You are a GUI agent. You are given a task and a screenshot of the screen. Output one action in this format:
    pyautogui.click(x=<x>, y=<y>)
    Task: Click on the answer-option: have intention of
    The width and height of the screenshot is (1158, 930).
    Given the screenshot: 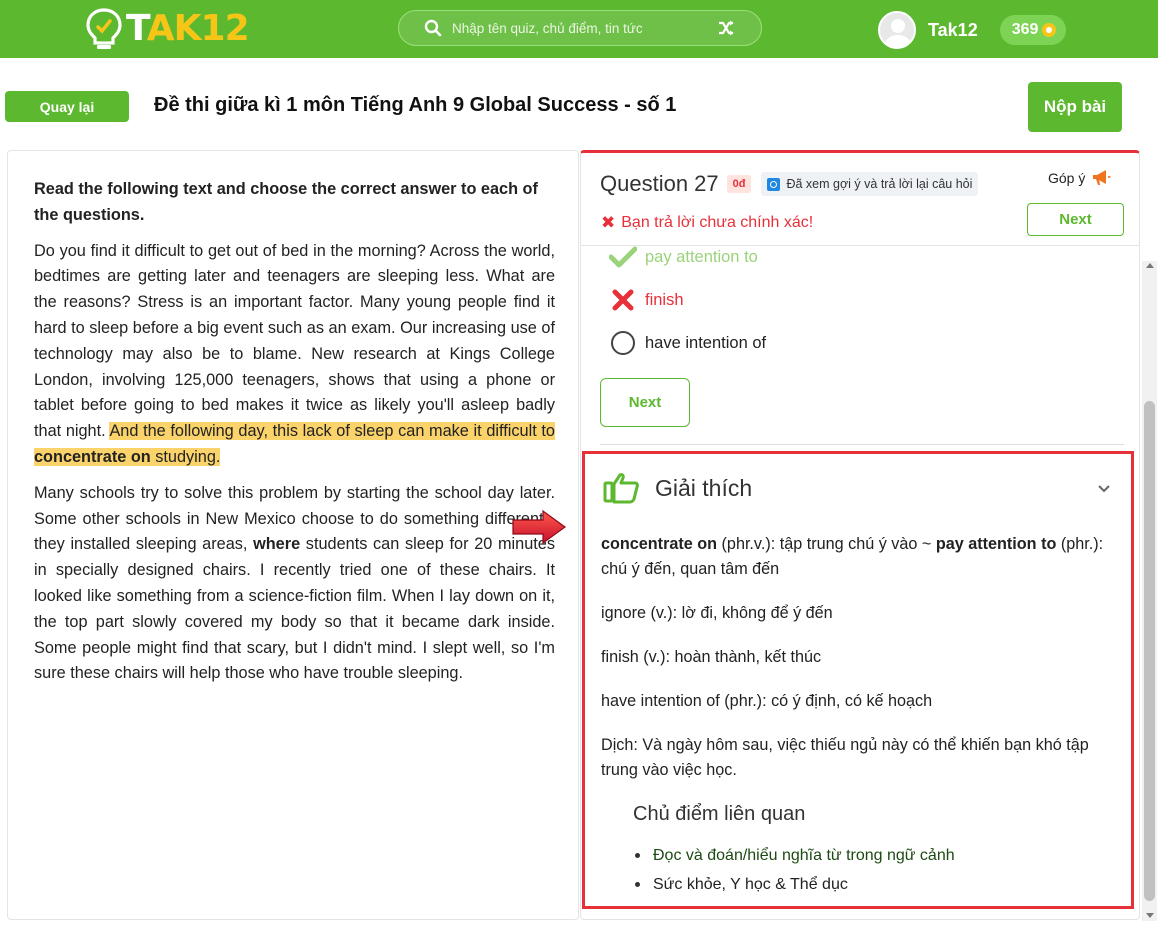 What is the action you would take?
    pyautogui.click(x=687, y=343)
    